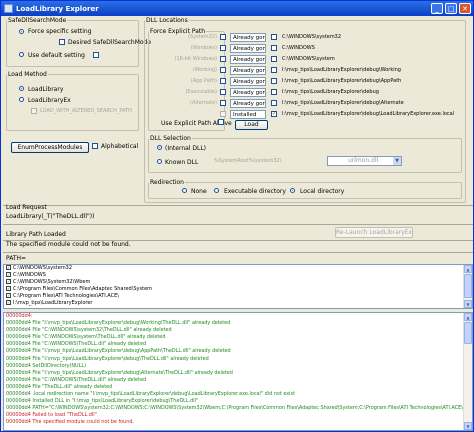 The height and width of the screenshot is (432, 474). I want to click on dll-selection-label: DLL Selection, so click(170, 138).